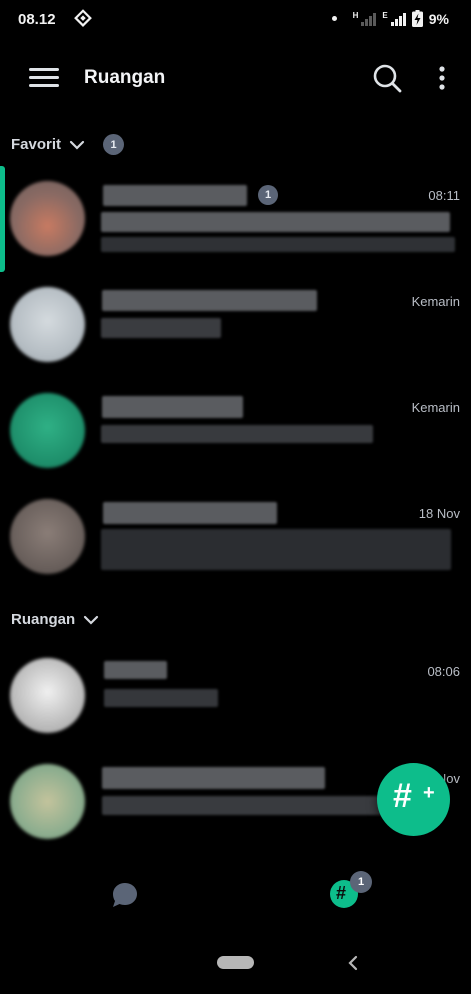 This screenshot has height=994, width=471. What do you see at coordinates (442, 78) in the screenshot?
I see `more-options-icon` at bounding box center [442, 78].